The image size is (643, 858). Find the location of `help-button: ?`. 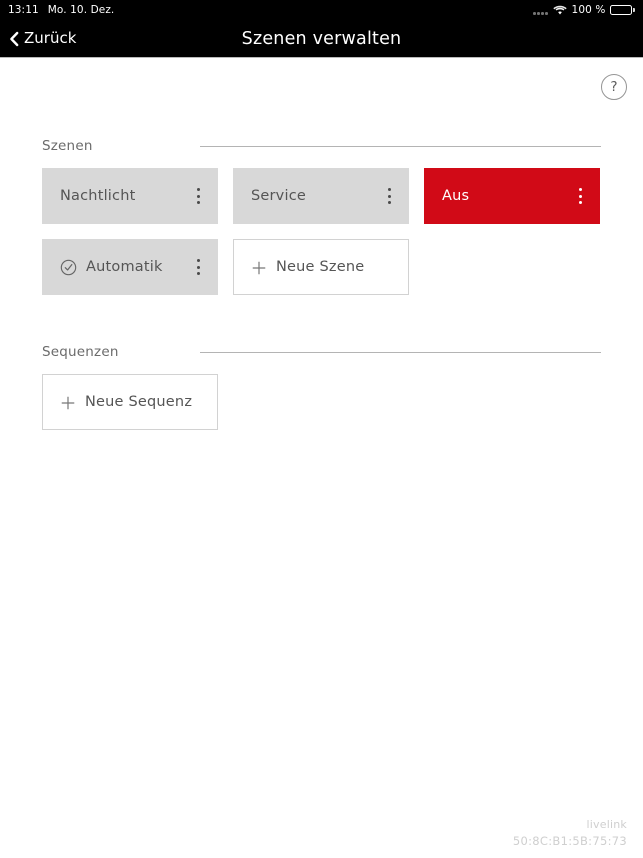

help-button: ? is located at coordinates (614, 87).